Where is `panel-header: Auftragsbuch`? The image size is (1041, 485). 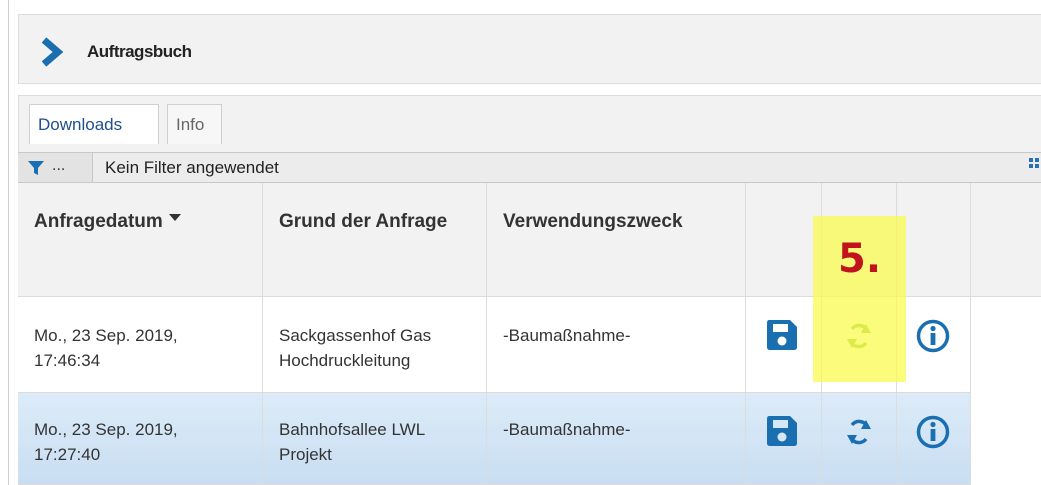 panel-header: Auftragsbuch is located at coordinates (529, 49).